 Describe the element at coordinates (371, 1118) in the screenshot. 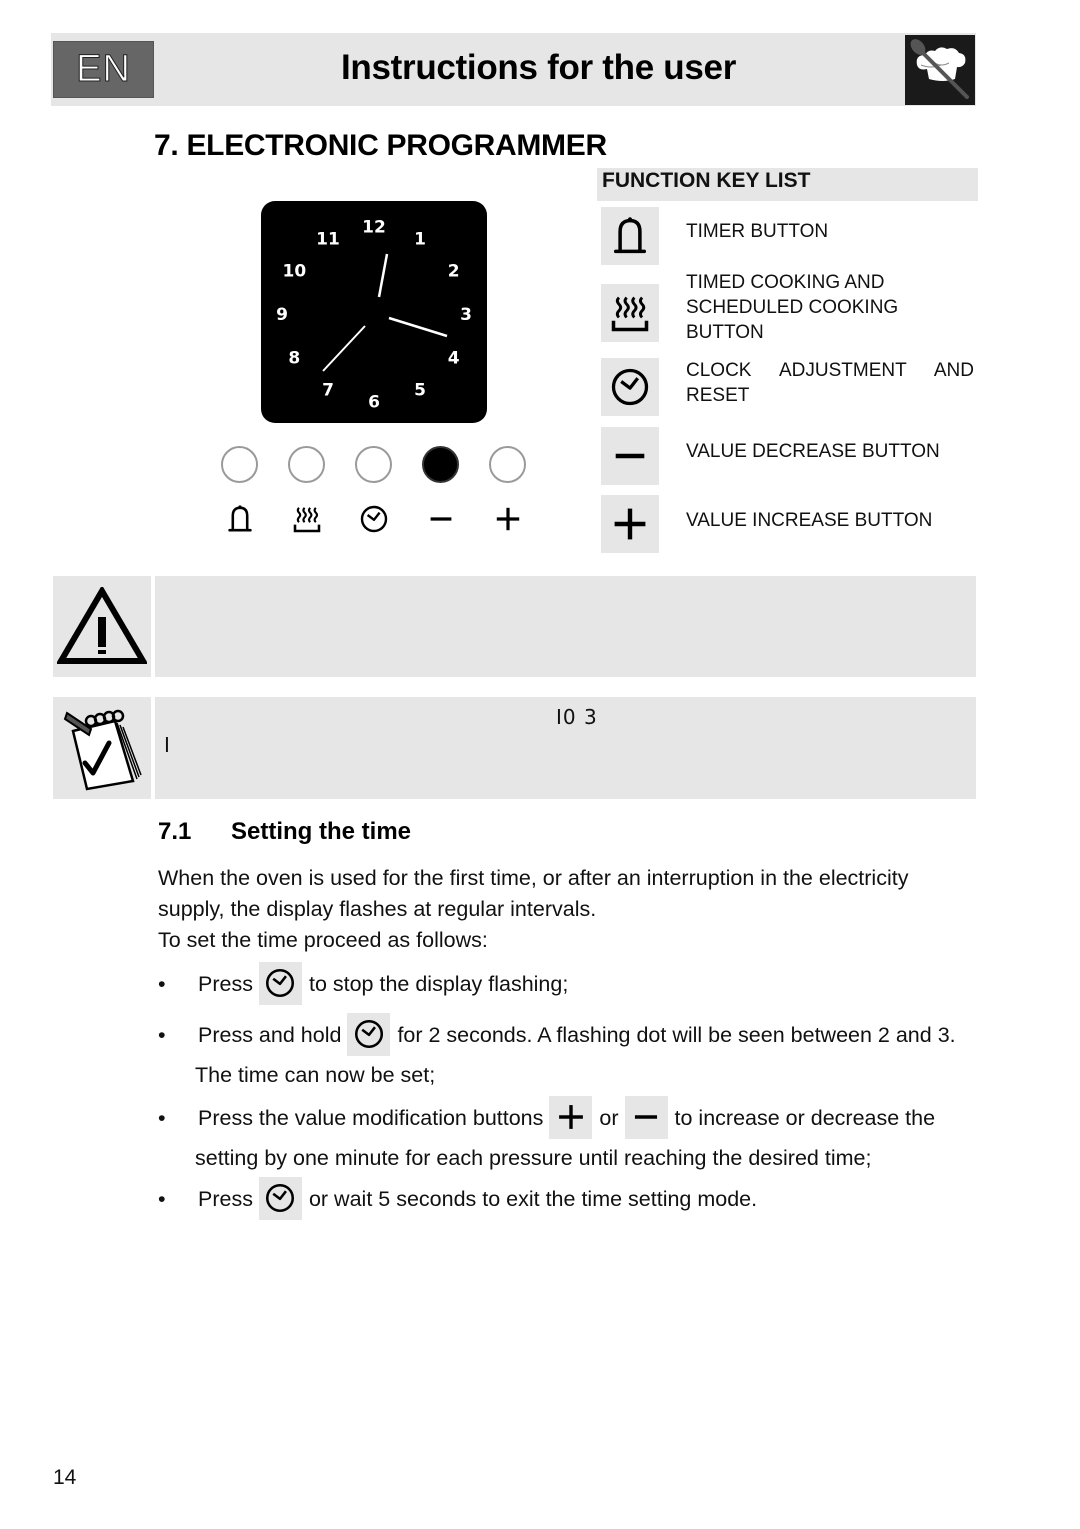

I see `step-text: Press the value modification buttons` at that location.